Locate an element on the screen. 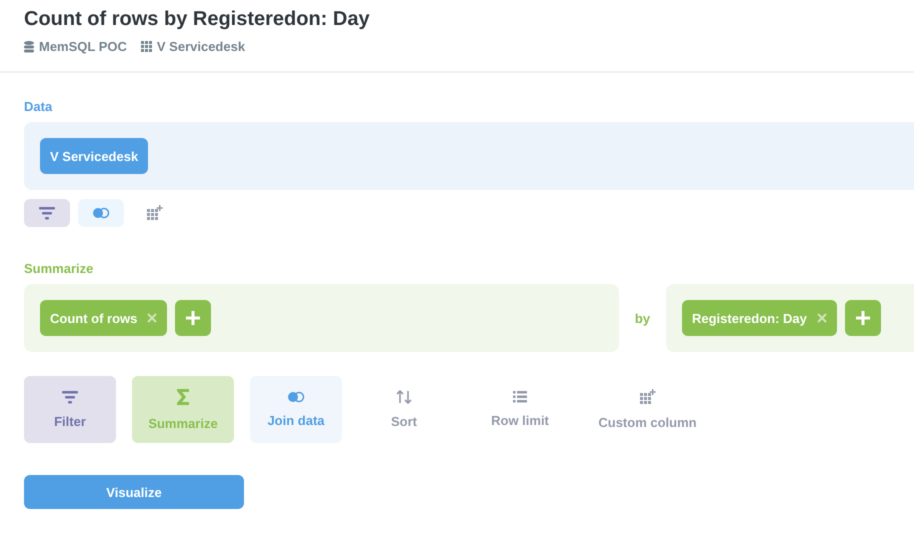  metric-pill: Count of rows is located at coordinates (104, 318).